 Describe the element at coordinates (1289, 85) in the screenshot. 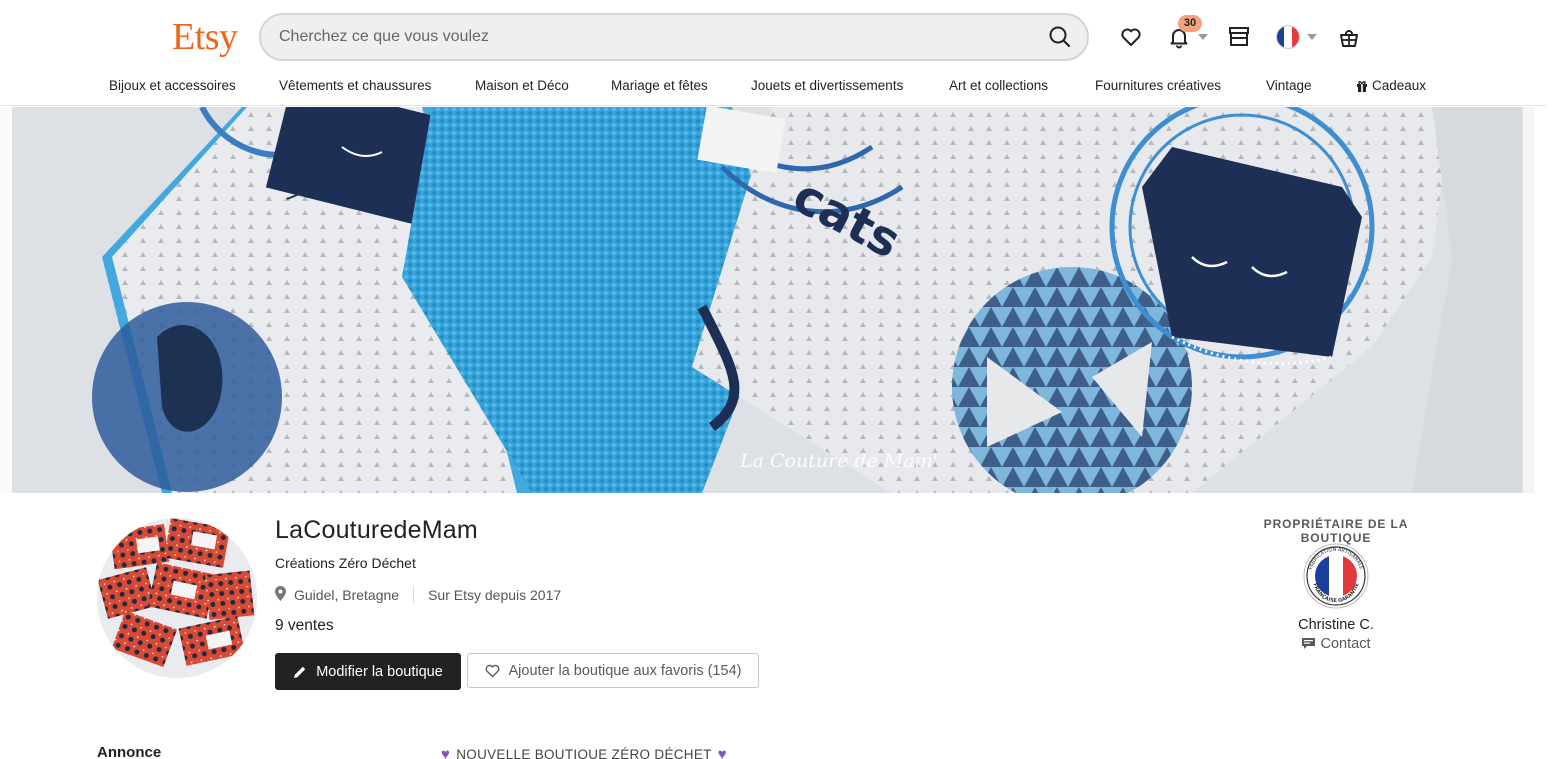

I see `category-vintage: Vintage` at that location.